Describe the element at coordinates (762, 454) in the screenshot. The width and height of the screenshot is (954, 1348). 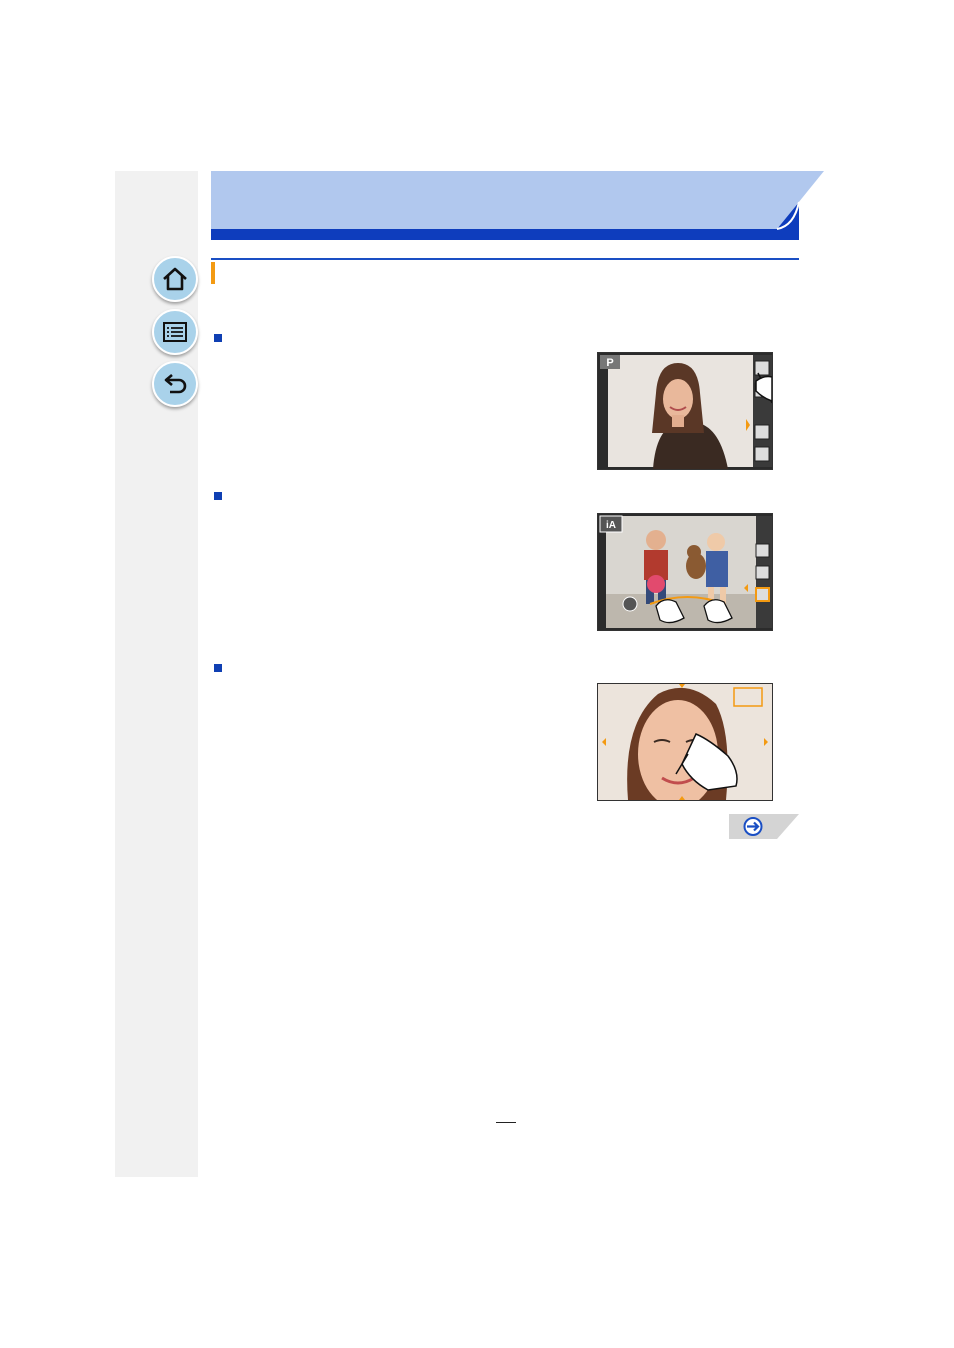
I see `touch-photo-style-icon` at that location.